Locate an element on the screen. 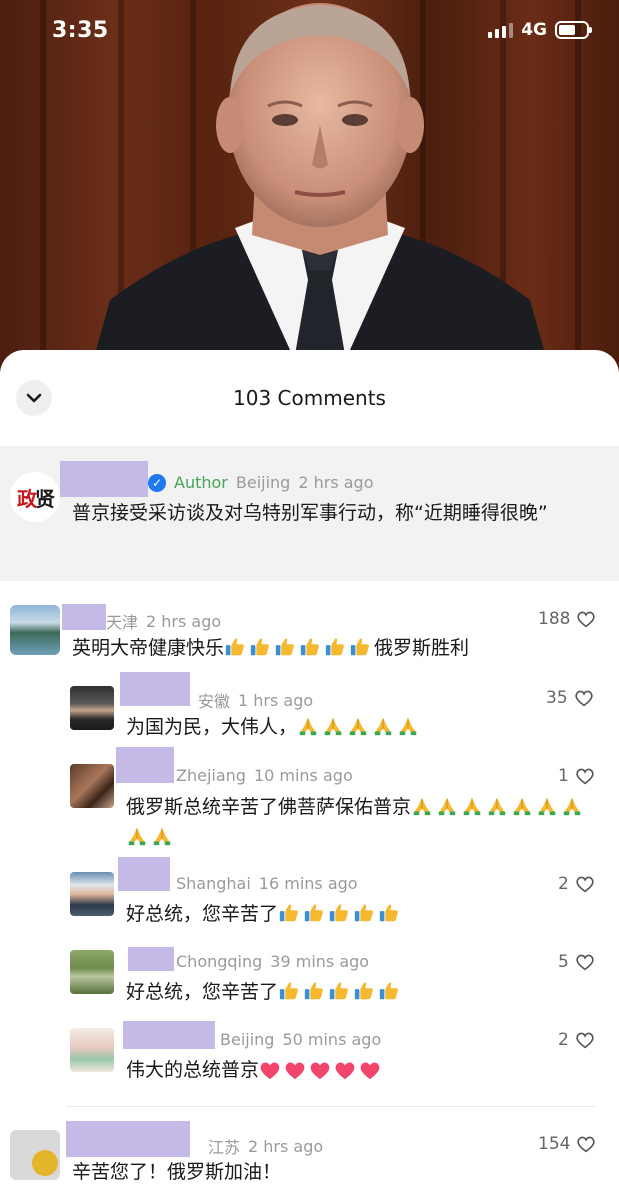 The height and width of the screenshot is (1199, 619). like-button: 35 is located at coordinates (570, 698).